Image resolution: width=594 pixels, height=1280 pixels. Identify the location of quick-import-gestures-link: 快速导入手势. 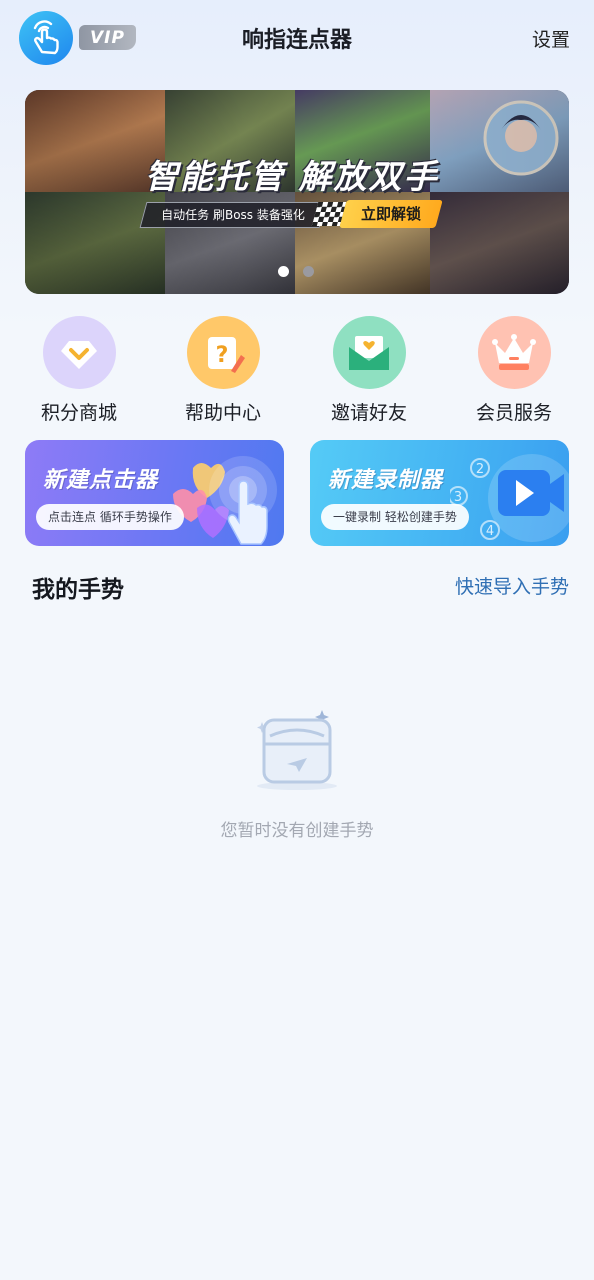
(512, 585).